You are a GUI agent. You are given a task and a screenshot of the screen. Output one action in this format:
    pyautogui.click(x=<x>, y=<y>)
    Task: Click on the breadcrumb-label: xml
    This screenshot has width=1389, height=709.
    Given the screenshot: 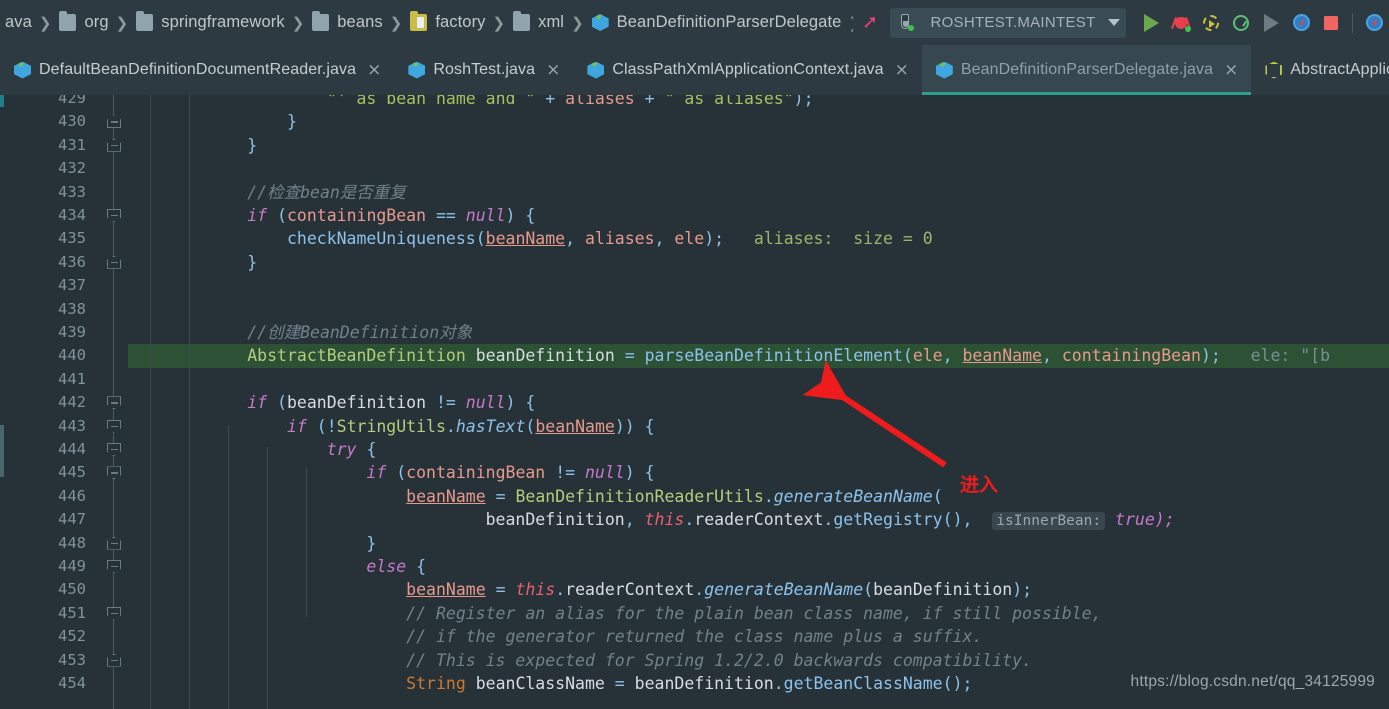 What is the action you would take?
    pyautogui.click(x=551, y=22)
    